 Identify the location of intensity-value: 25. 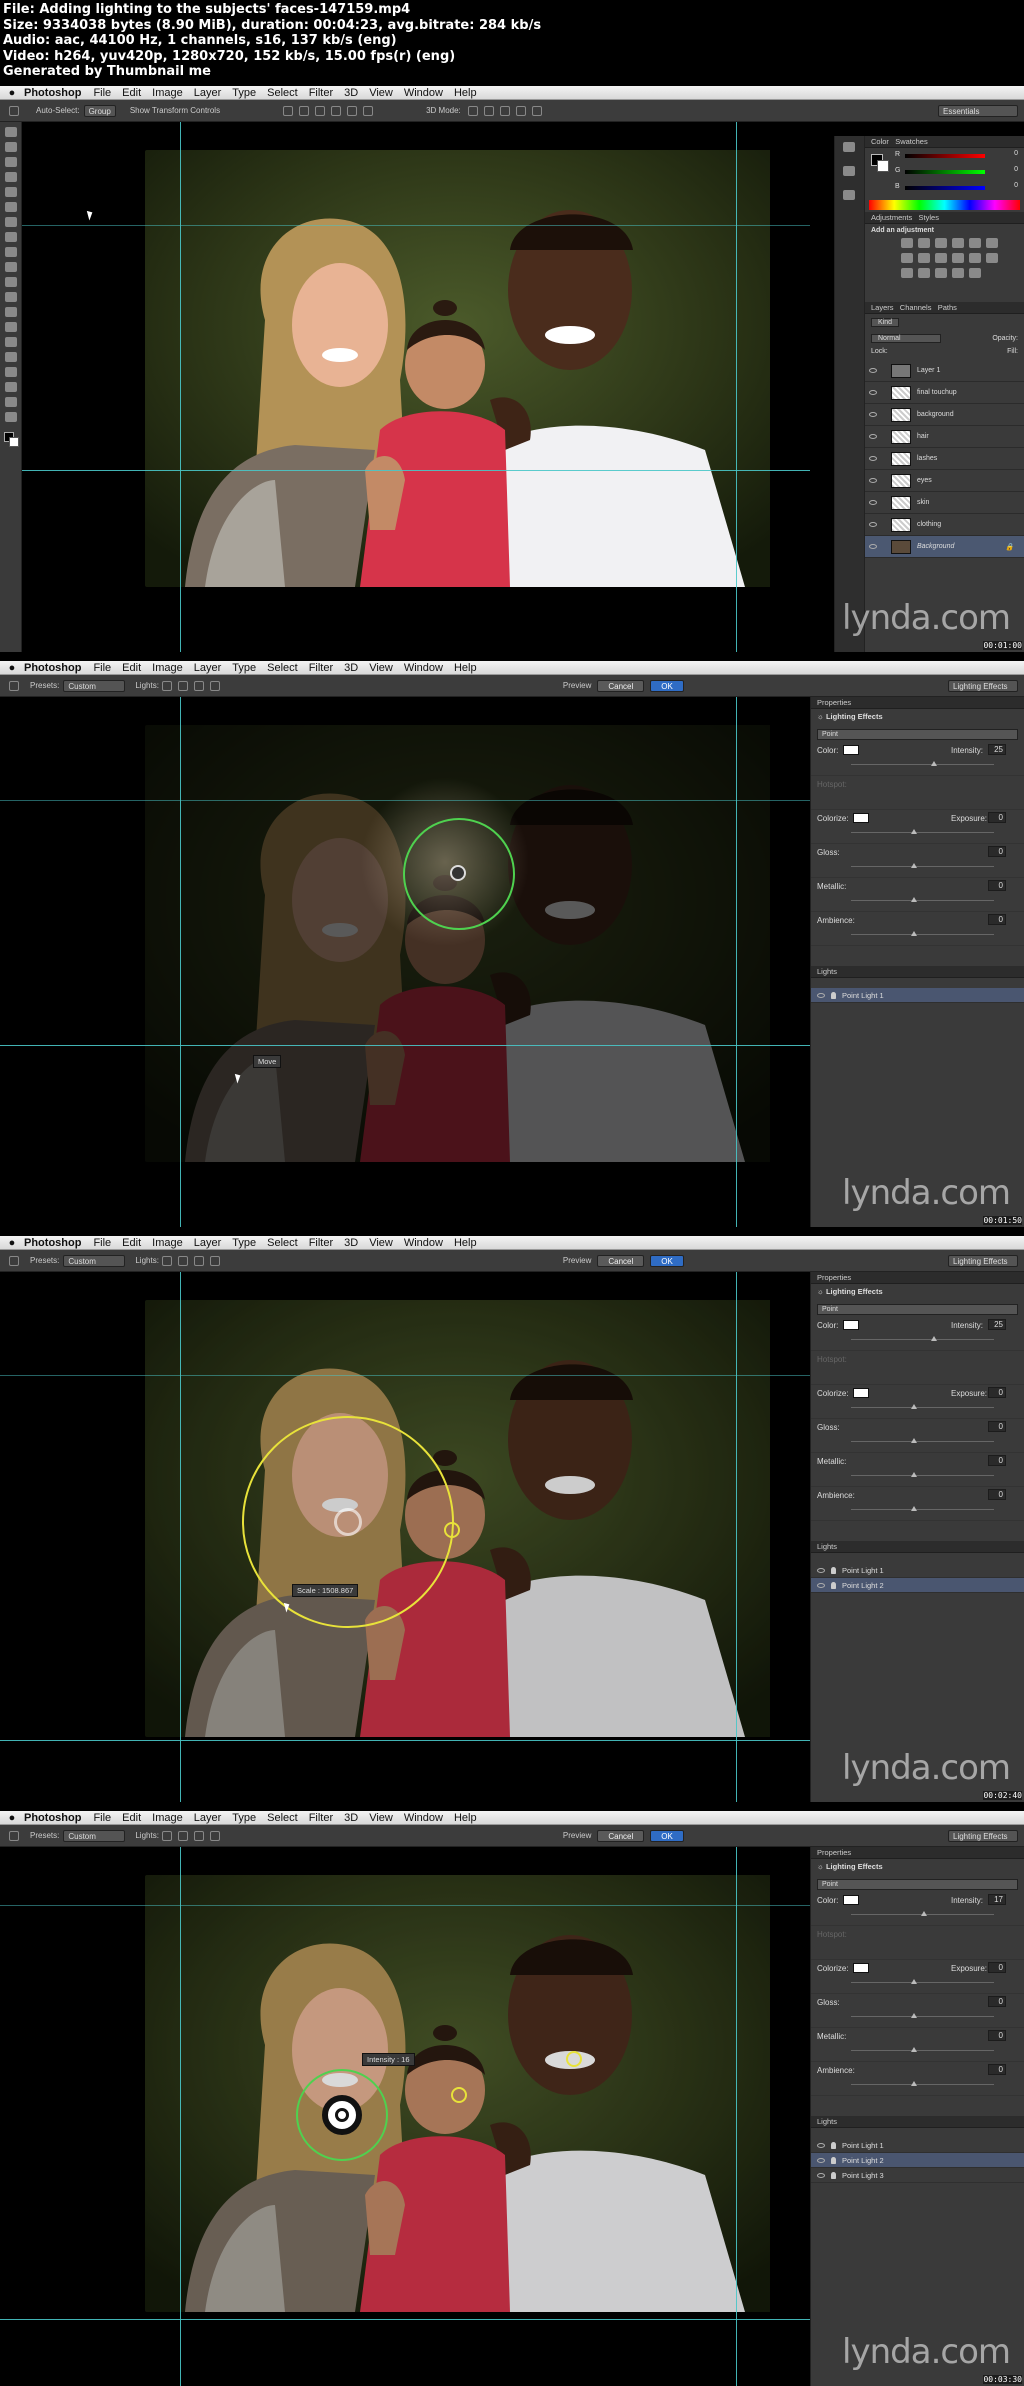
(997, 749).